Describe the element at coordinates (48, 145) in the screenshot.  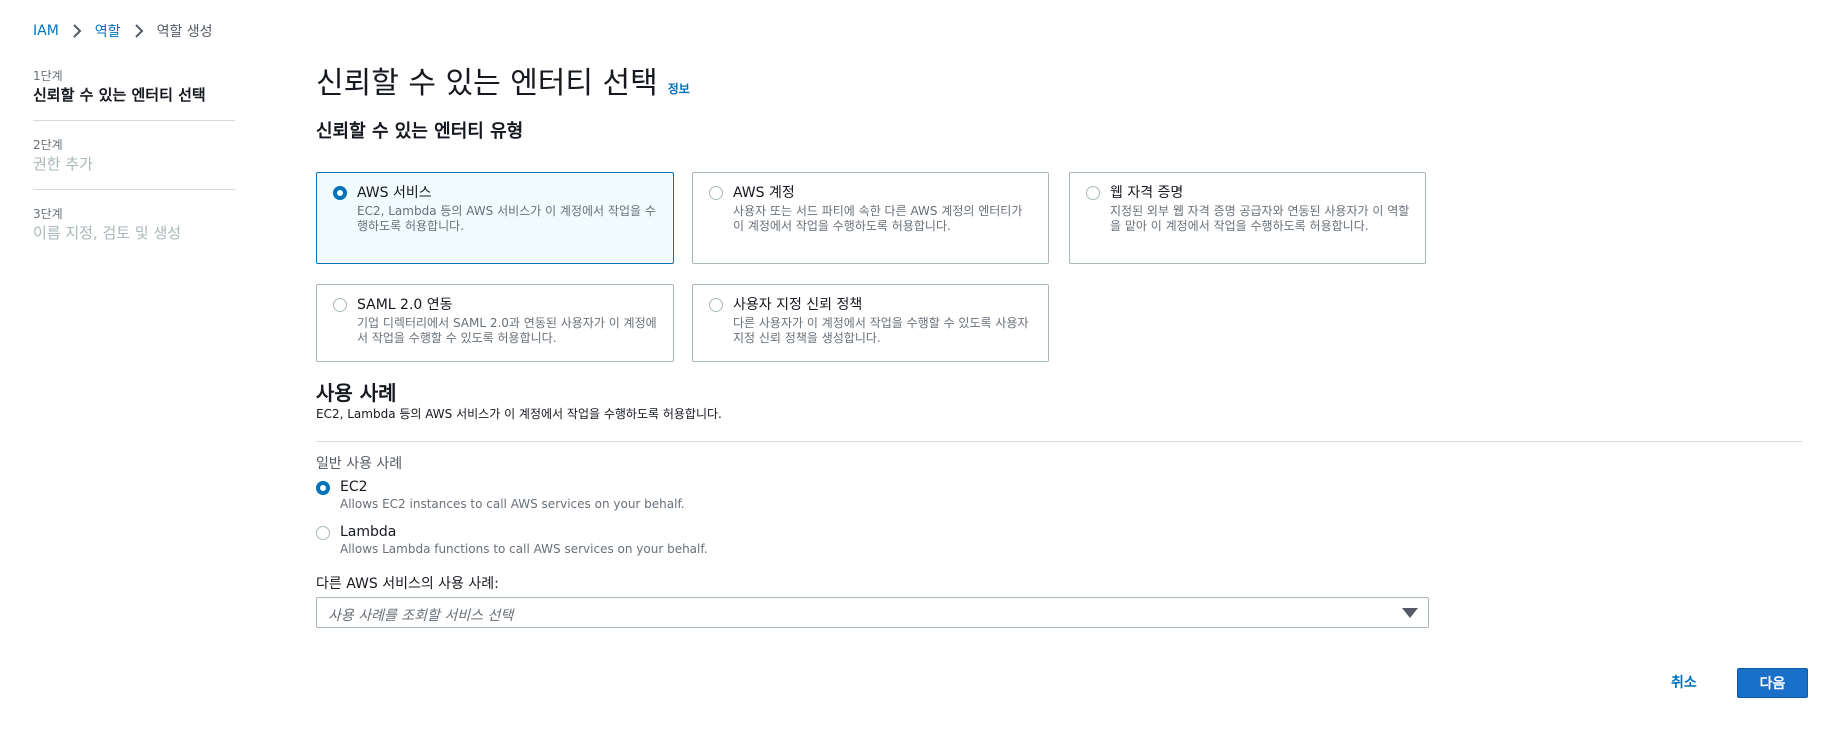
I see `step-number: 2단계` at that location.